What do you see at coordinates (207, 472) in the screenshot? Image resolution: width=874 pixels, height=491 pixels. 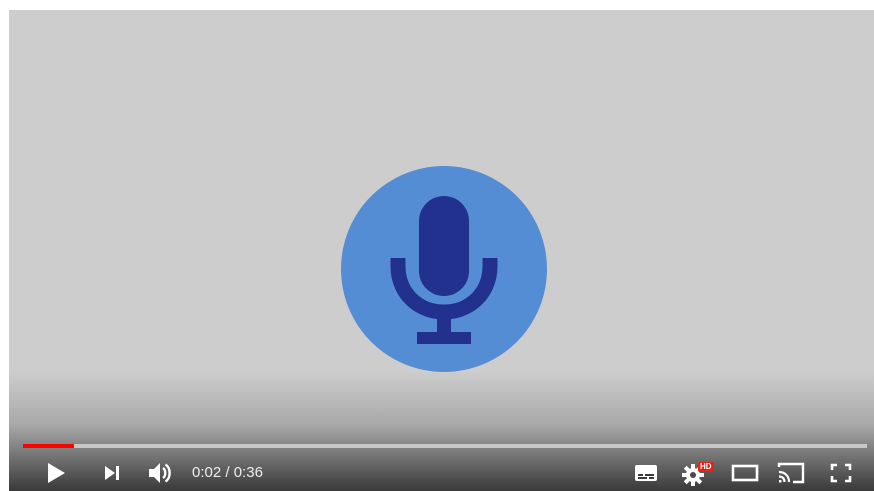 I see `current-time: 0:02` at bounding box center [207, 472].